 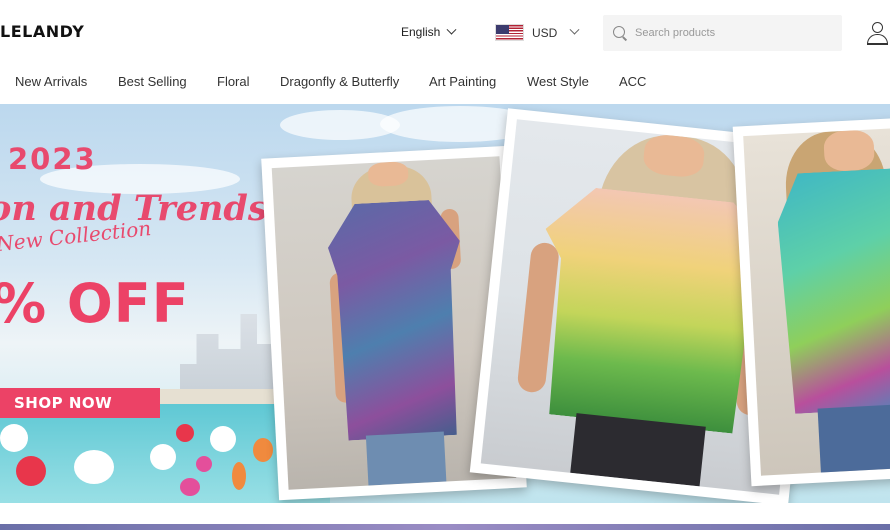 I want to click on nav-item-art-painting: Art Painting, so click(x=462, y=81).